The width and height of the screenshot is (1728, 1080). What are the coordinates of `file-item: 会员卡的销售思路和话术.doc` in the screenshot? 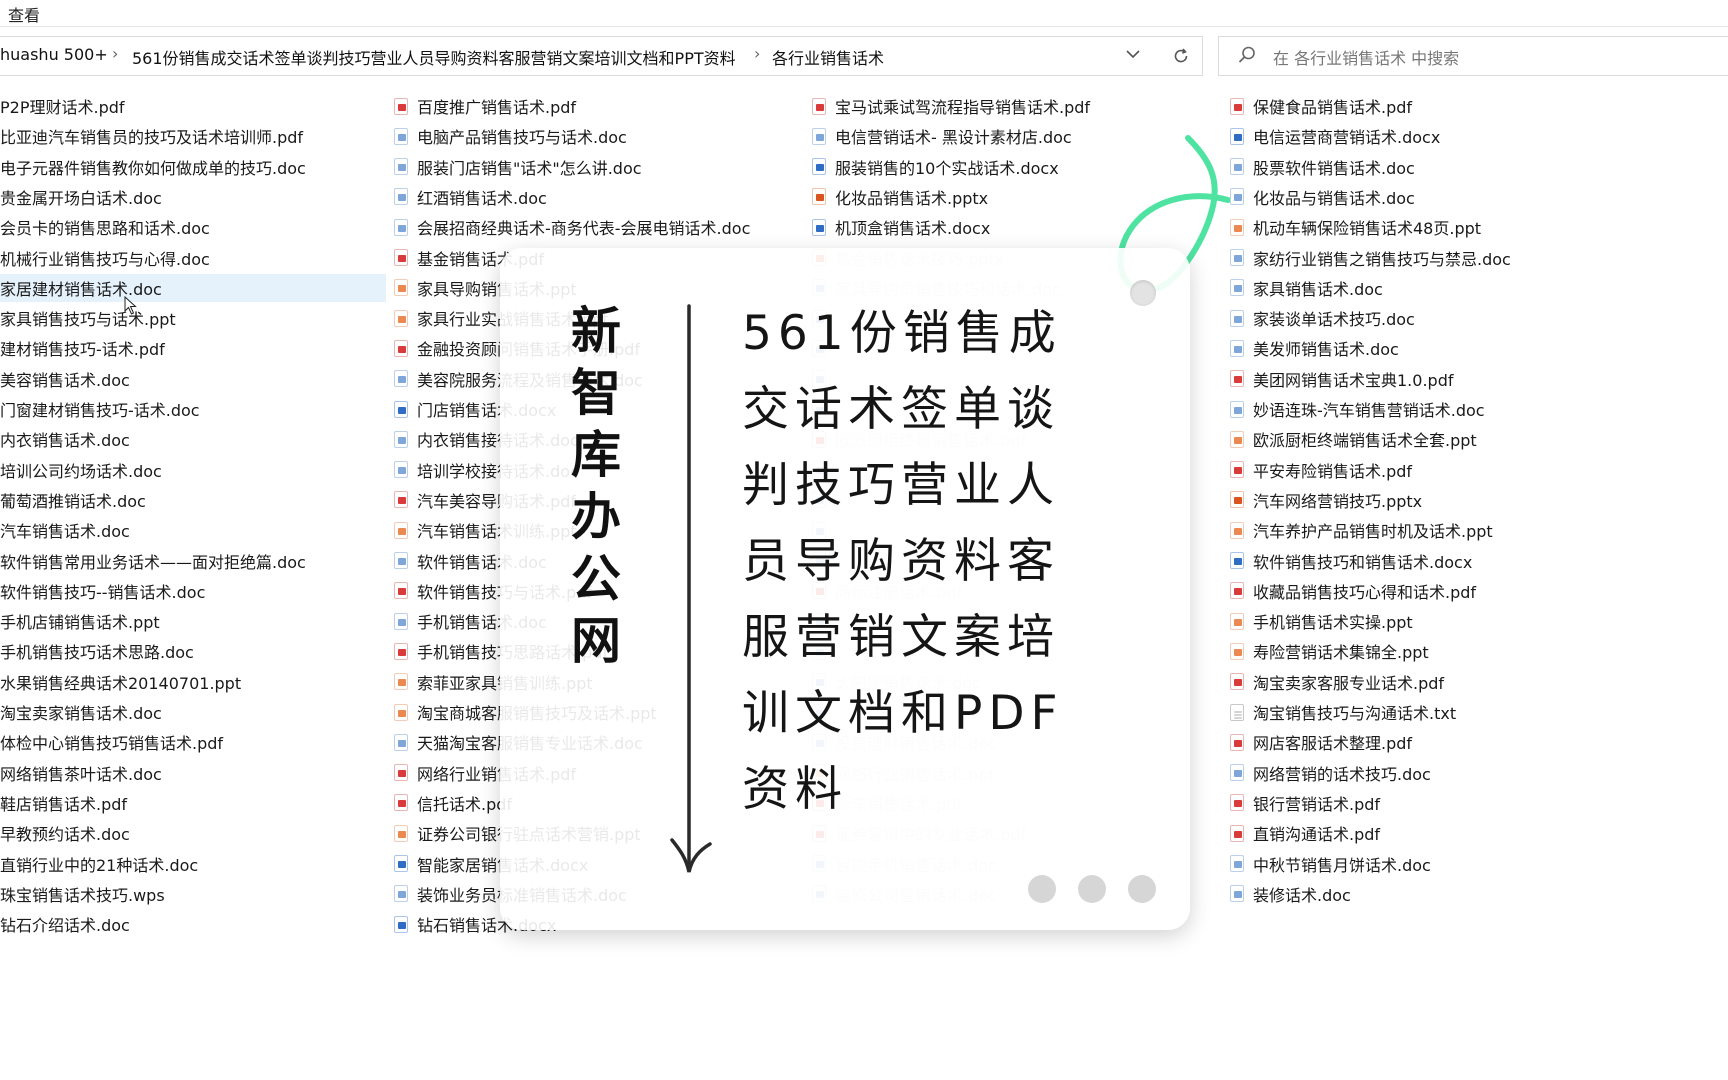 It's located at (105, 227).